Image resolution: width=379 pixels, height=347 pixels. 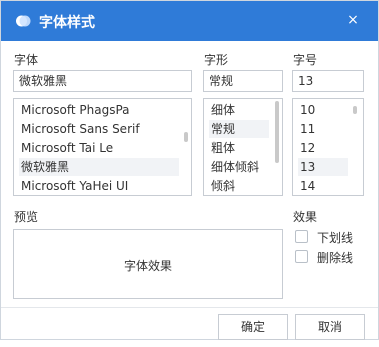 What do you see at coordinates (277, 132) in the screenshot?
I see `style-list-scrollbar` at bounding box center [277, 132].